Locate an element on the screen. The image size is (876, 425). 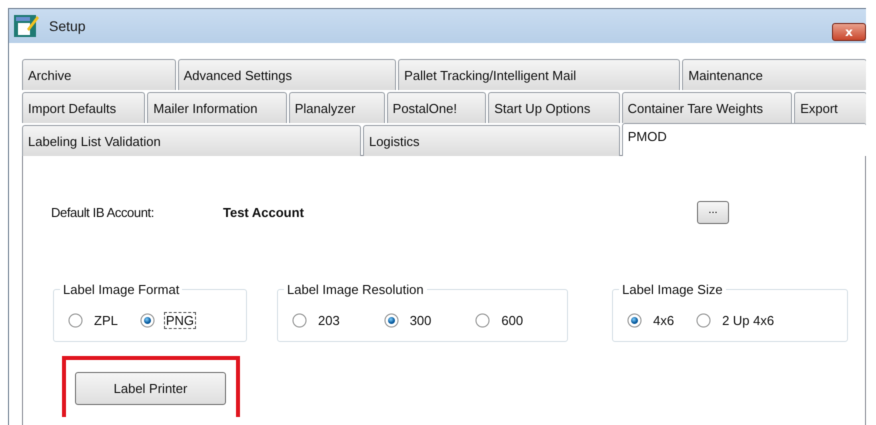
option-label: 4x6 is located at coordinates (664, 320).